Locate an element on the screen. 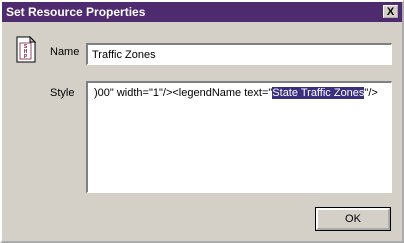 This screenshot has width=404, height=243. name-input-value: Traffic Zones is located at coordinates (124, 55).